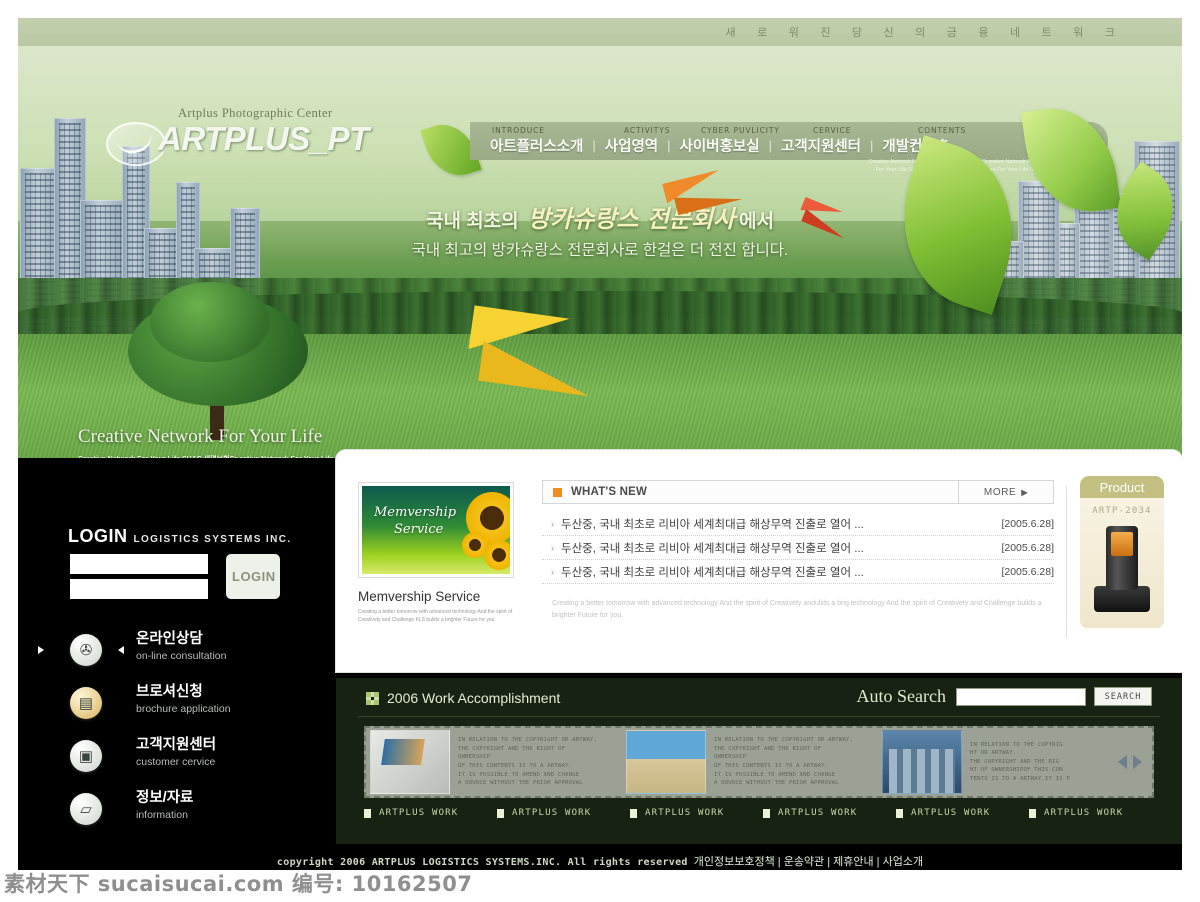 This screenshot has height=902, width=1200. Describe the element at coordinates (1122, 552) in the screenshot. I see `product-panel: Product ARTP-2034` at that location.